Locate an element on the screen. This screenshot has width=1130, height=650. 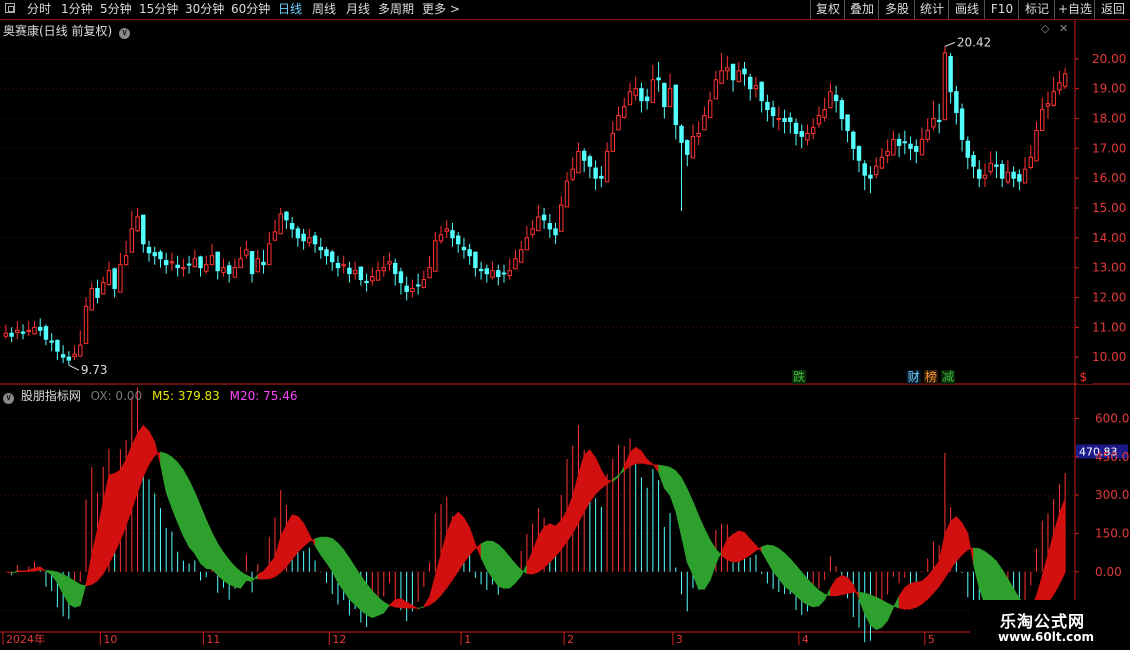
panel-close-icon: ✕ is located at coordinates (1063, 28).